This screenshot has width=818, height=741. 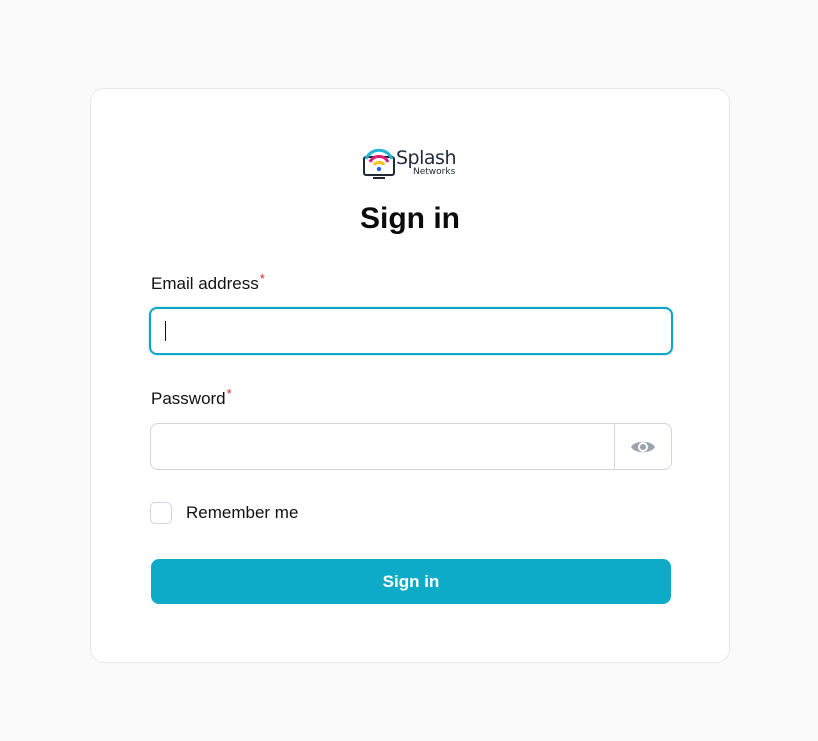 I want to click on eye-icon, so click(x=643, y=446).